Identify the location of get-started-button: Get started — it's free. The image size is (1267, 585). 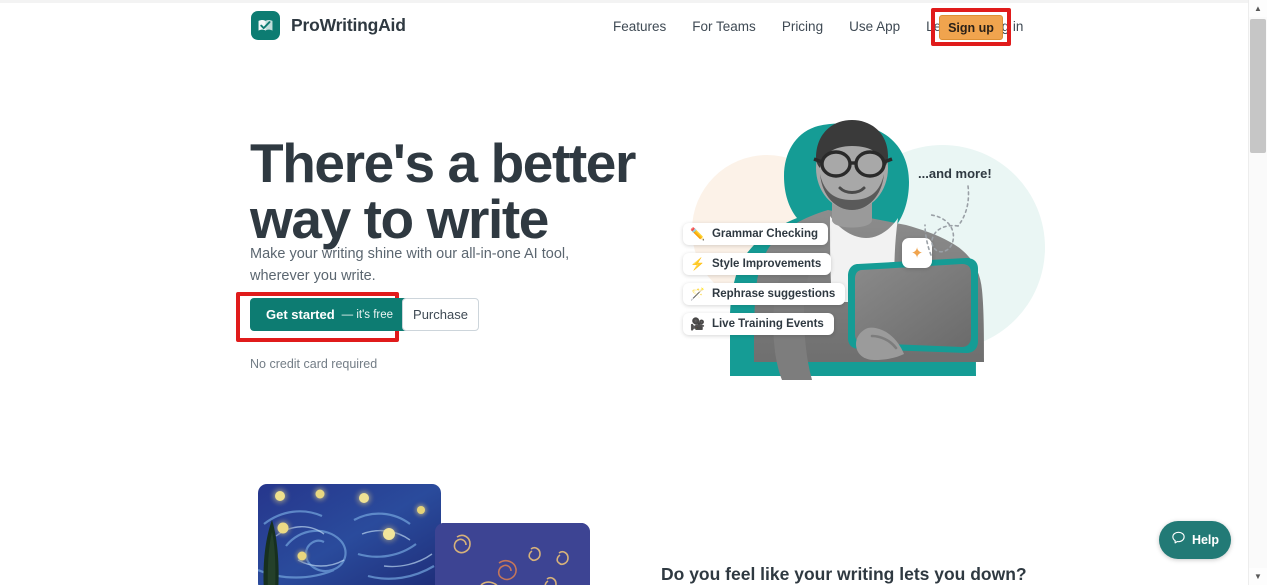
(330, 314).